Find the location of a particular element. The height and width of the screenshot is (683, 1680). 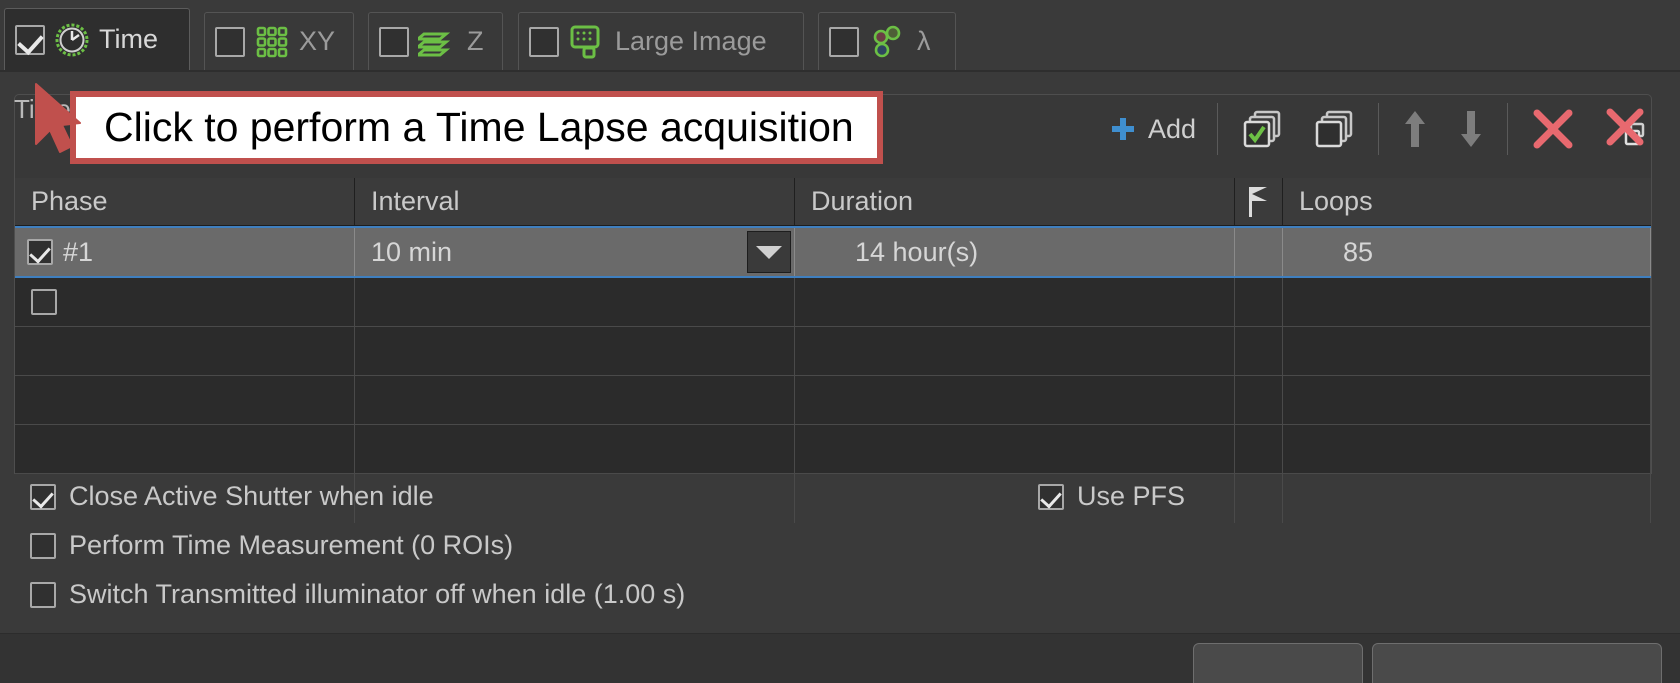

tab-lambda: λ is located at coordinates (887, 41).